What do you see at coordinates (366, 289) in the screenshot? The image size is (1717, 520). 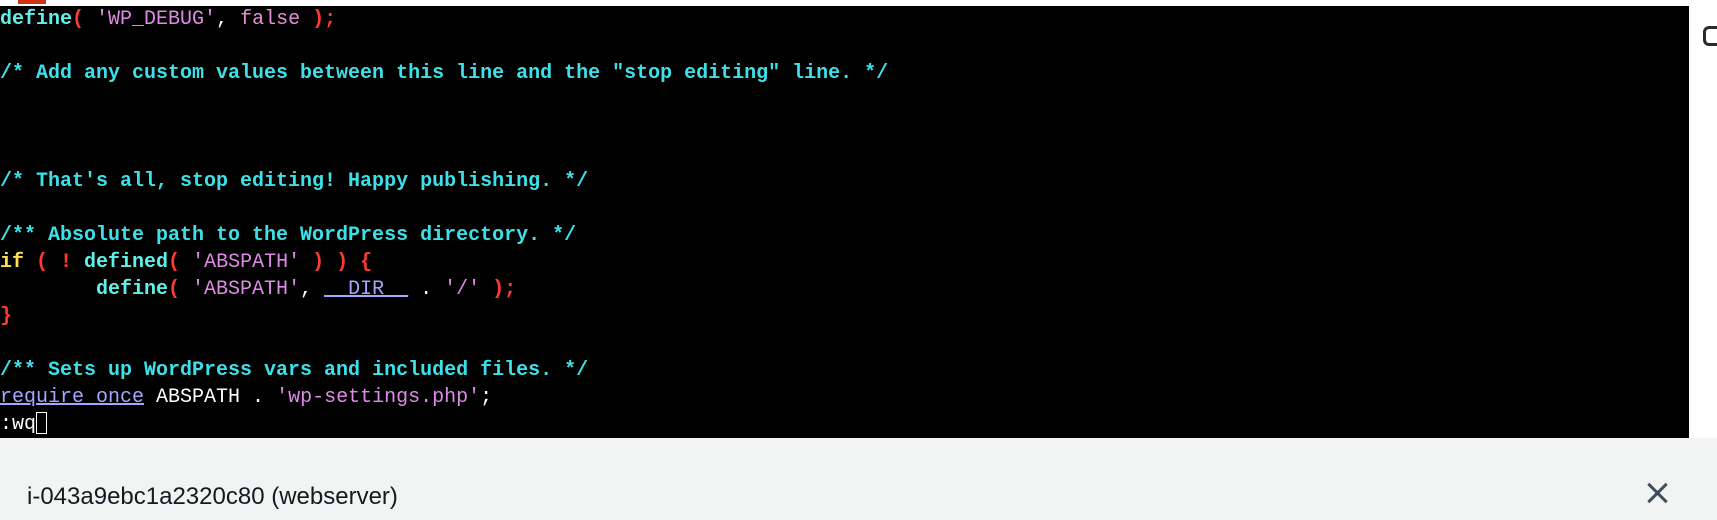 I see `terminal-token: __DIR__` at bounding box center [366, 289].